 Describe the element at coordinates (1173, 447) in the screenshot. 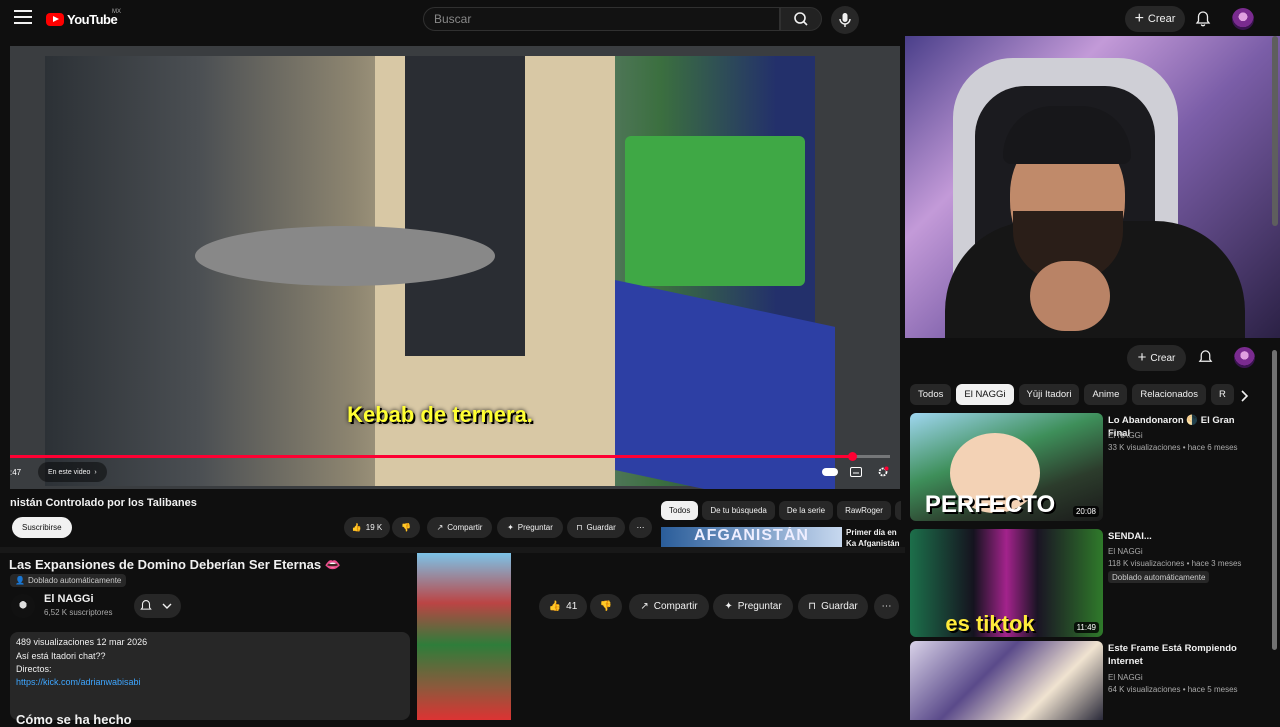

I see `recommendation-meta: 33 K visualizaciones • hace 6 meses` at that location.